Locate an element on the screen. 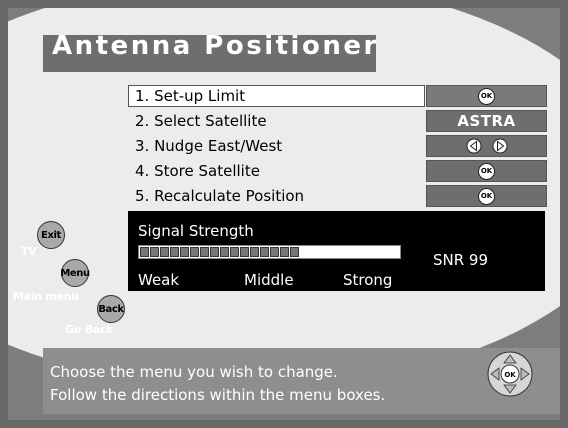 This screenshot has width=568, height=428. back-caption: Go Back is located at coordinates (89, 329).